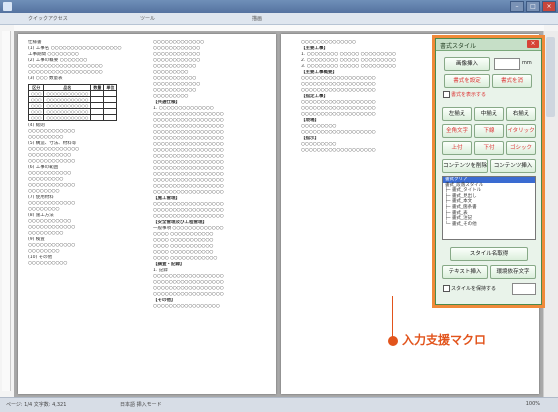 The width and height of the screenshot is (558, 412). Describe the element at coordinates (48, 263) in the screenshot. I see `text-line: ○○○○○○○○○○` at that location.